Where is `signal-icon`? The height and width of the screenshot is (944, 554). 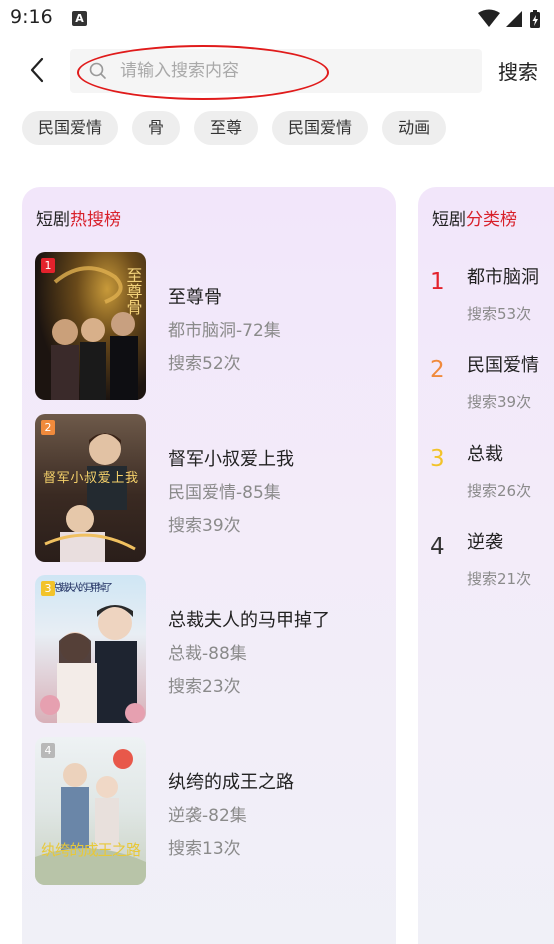 signal-icon is located at coordinates (514, 19).